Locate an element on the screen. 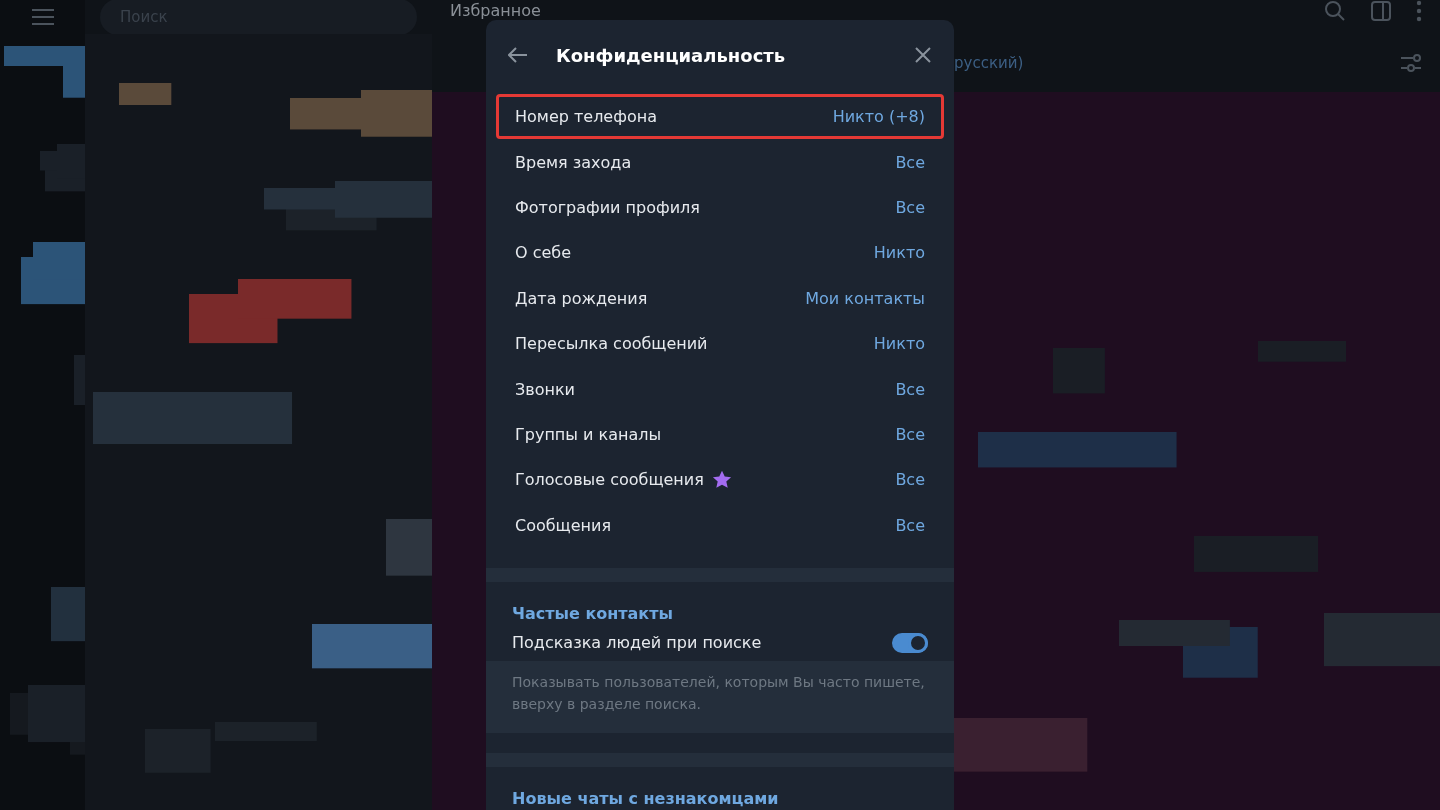 The width and height of the screenshot is (1440, 810). privacy-row: Время захода Все is located at coordinates (720, 162).